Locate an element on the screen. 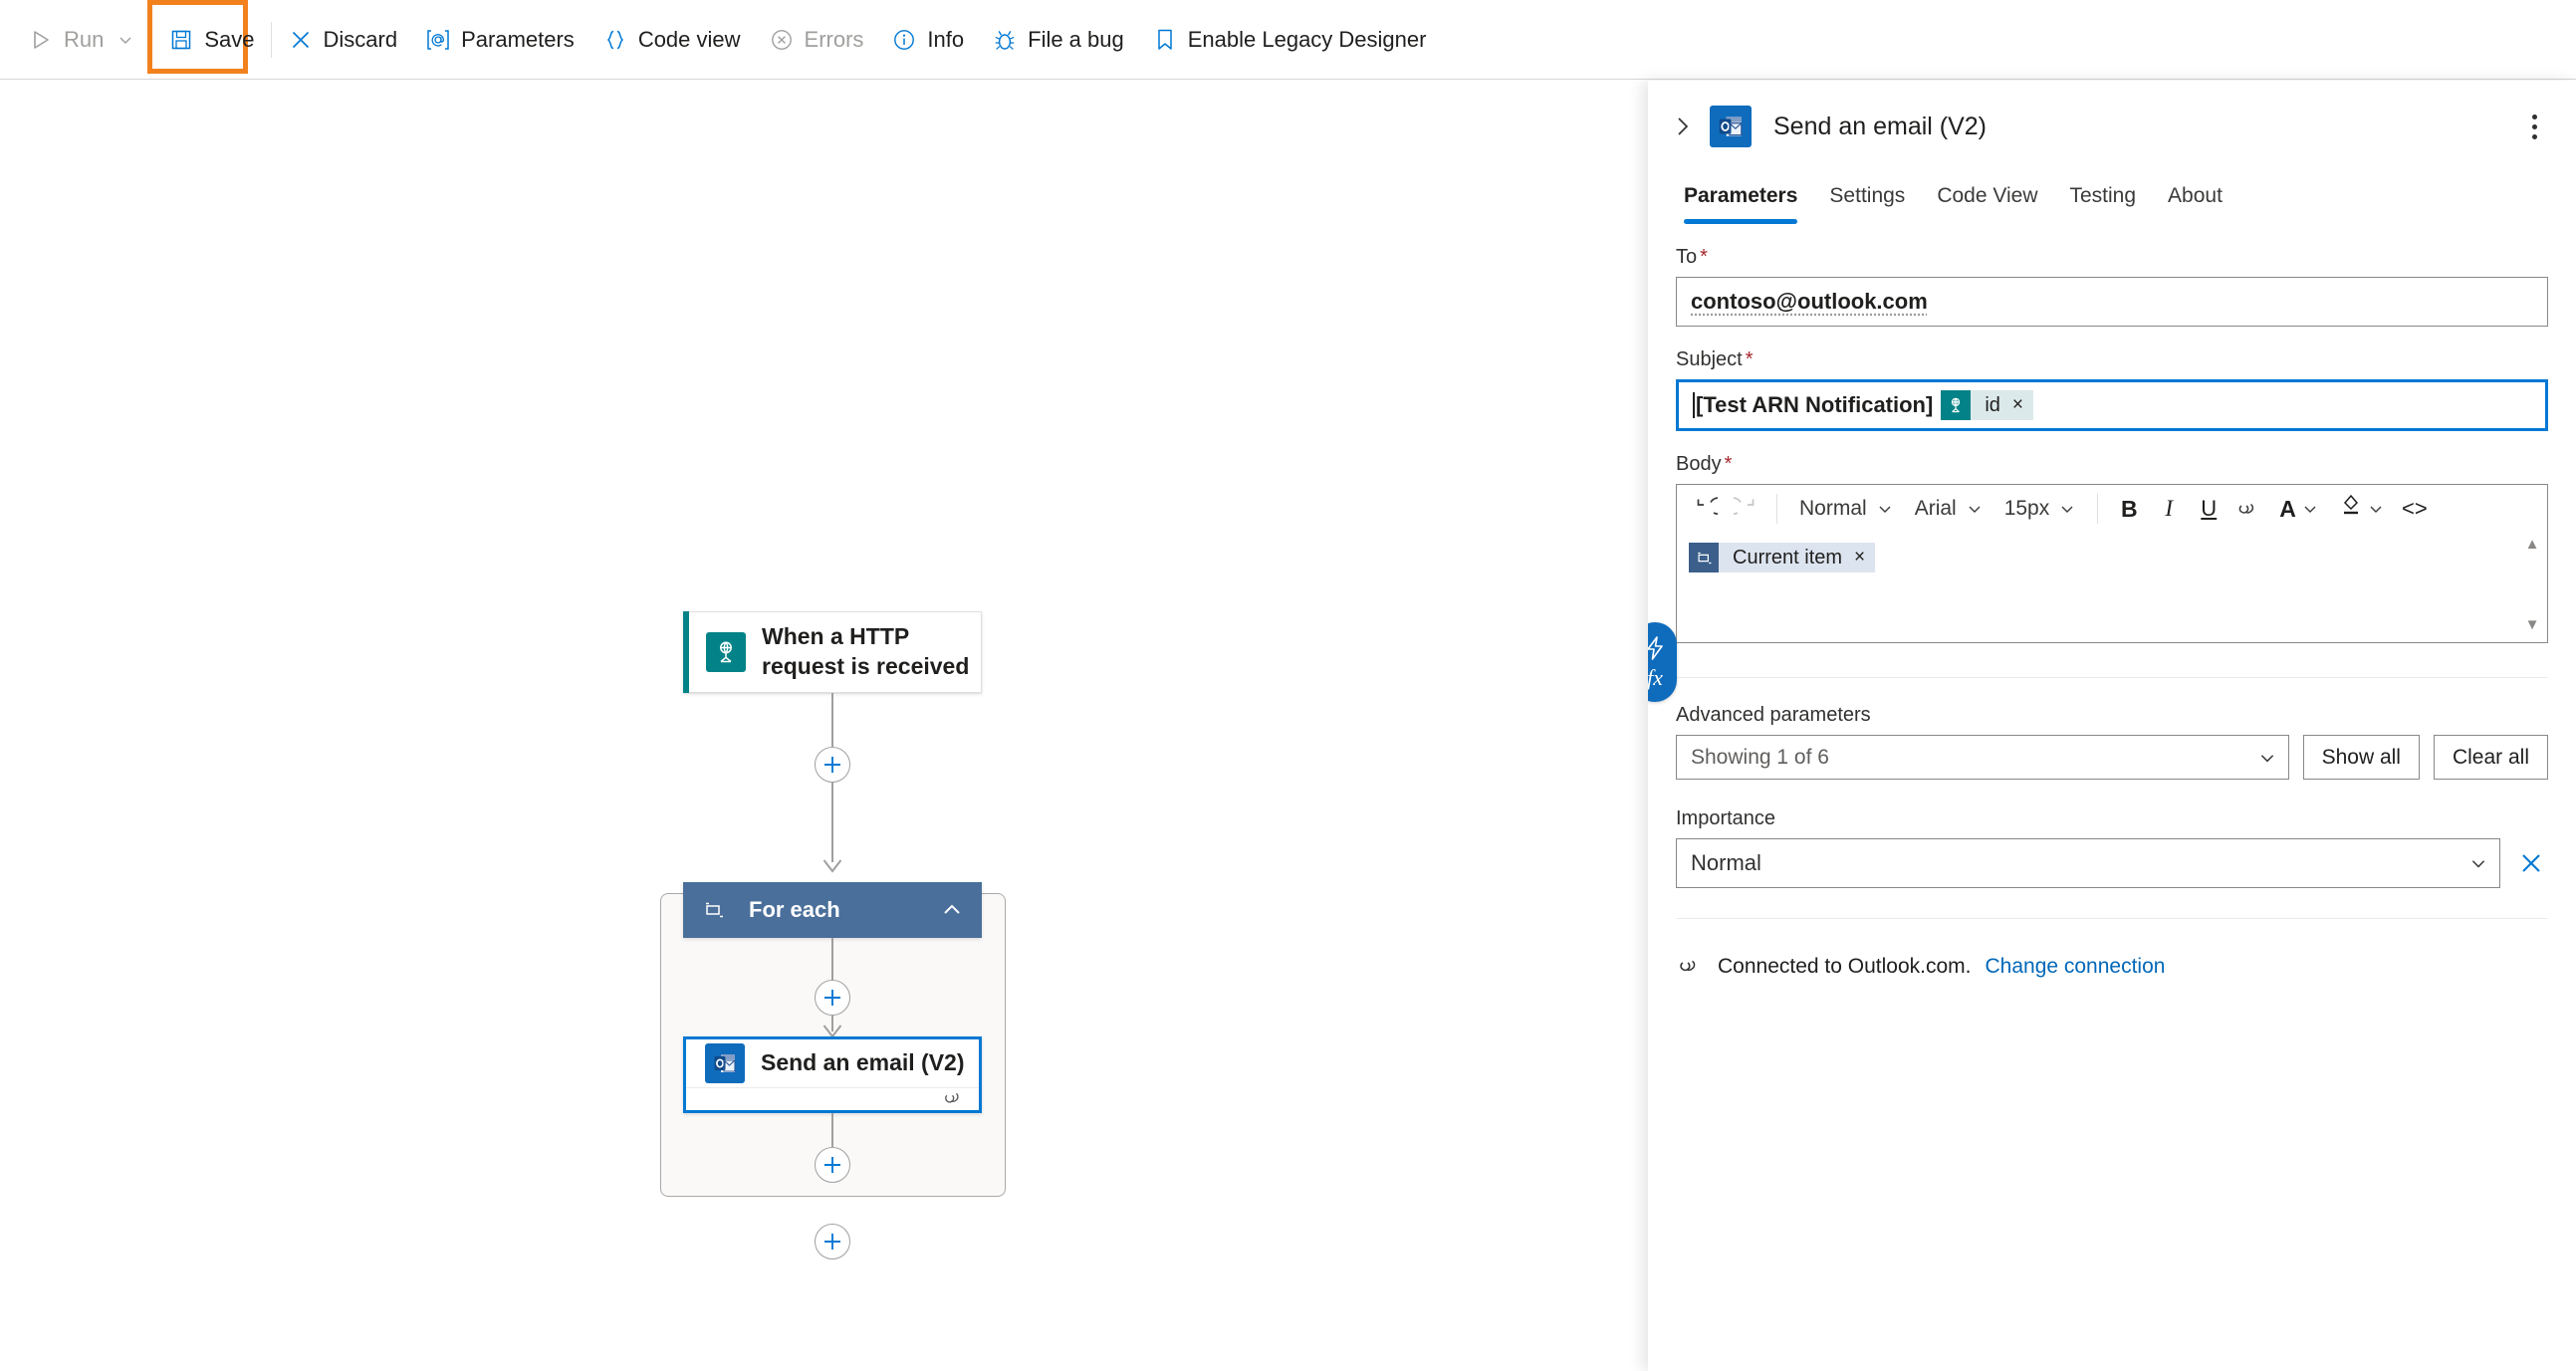 The image size is (2576, 1371). show-all-button: Show all is located at coordinates (2361, 757).